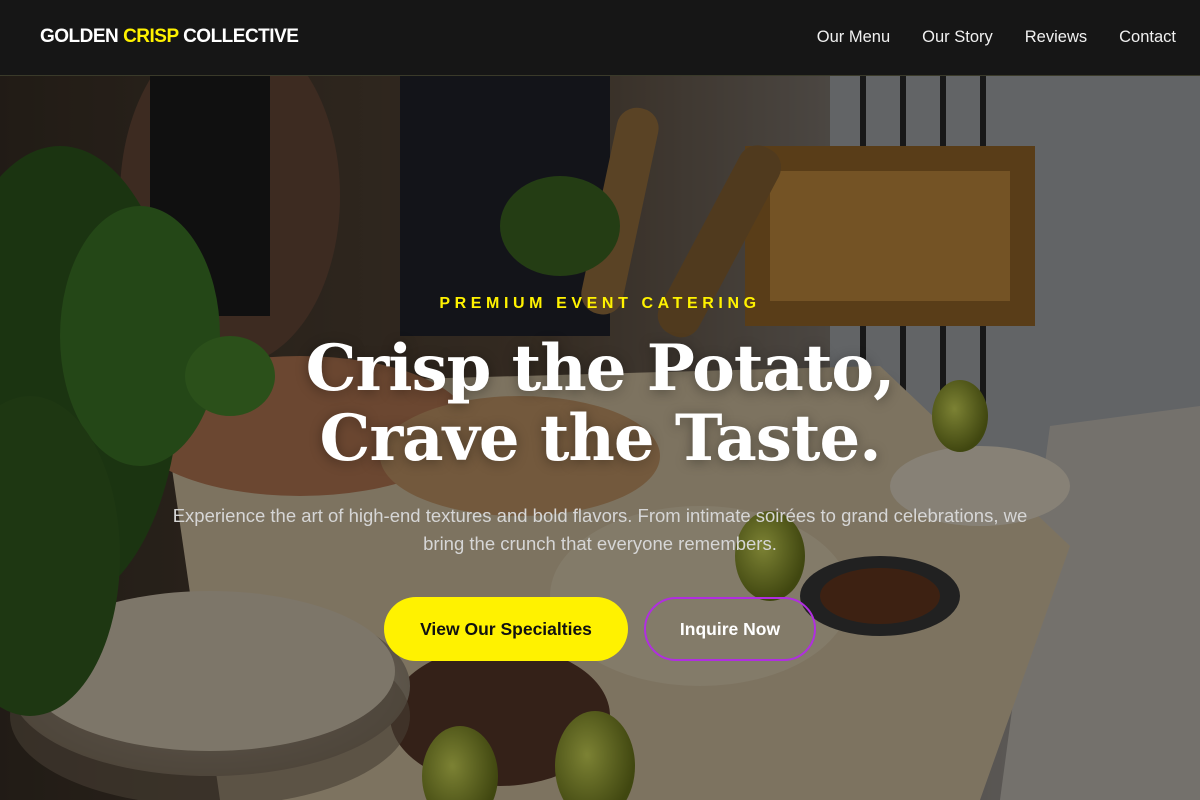  I want to click on view-specialties-button: View Our Specialties, so click(506, 629).